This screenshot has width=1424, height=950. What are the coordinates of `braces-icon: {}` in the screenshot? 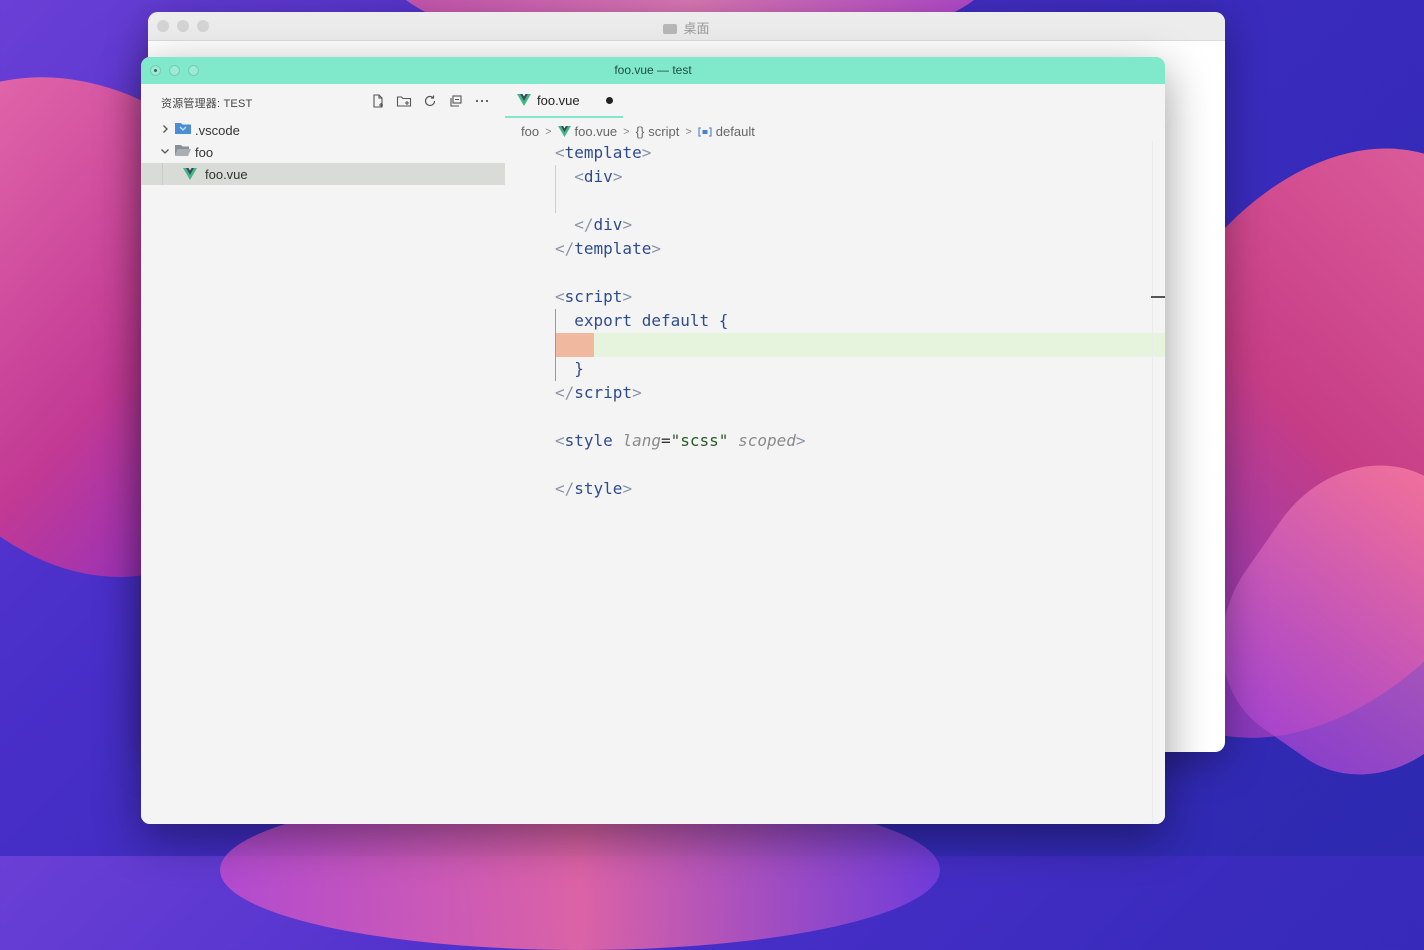 It's located at (640, 131).